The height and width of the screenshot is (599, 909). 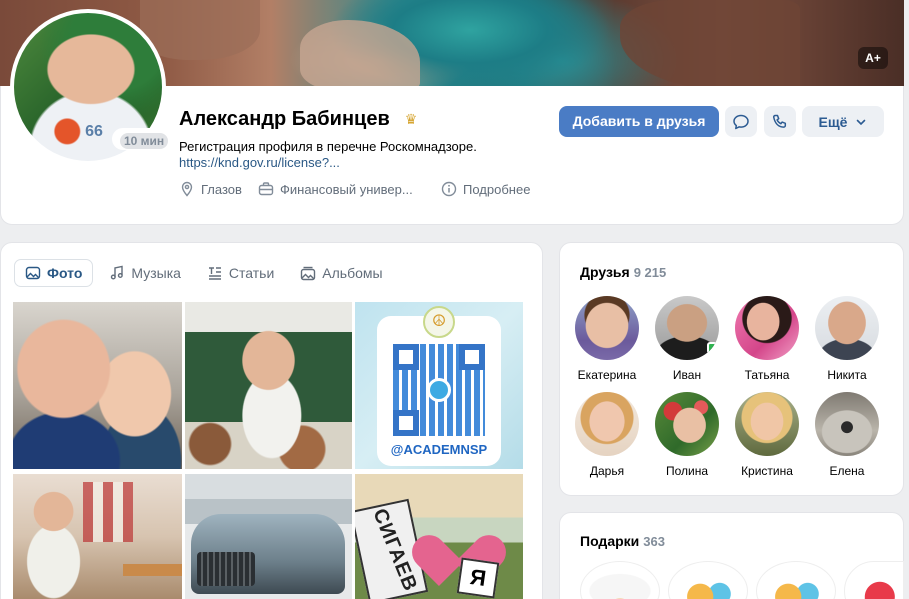 I want to click on friends-title: Друзья 9 215, so click(x=623, y=272).